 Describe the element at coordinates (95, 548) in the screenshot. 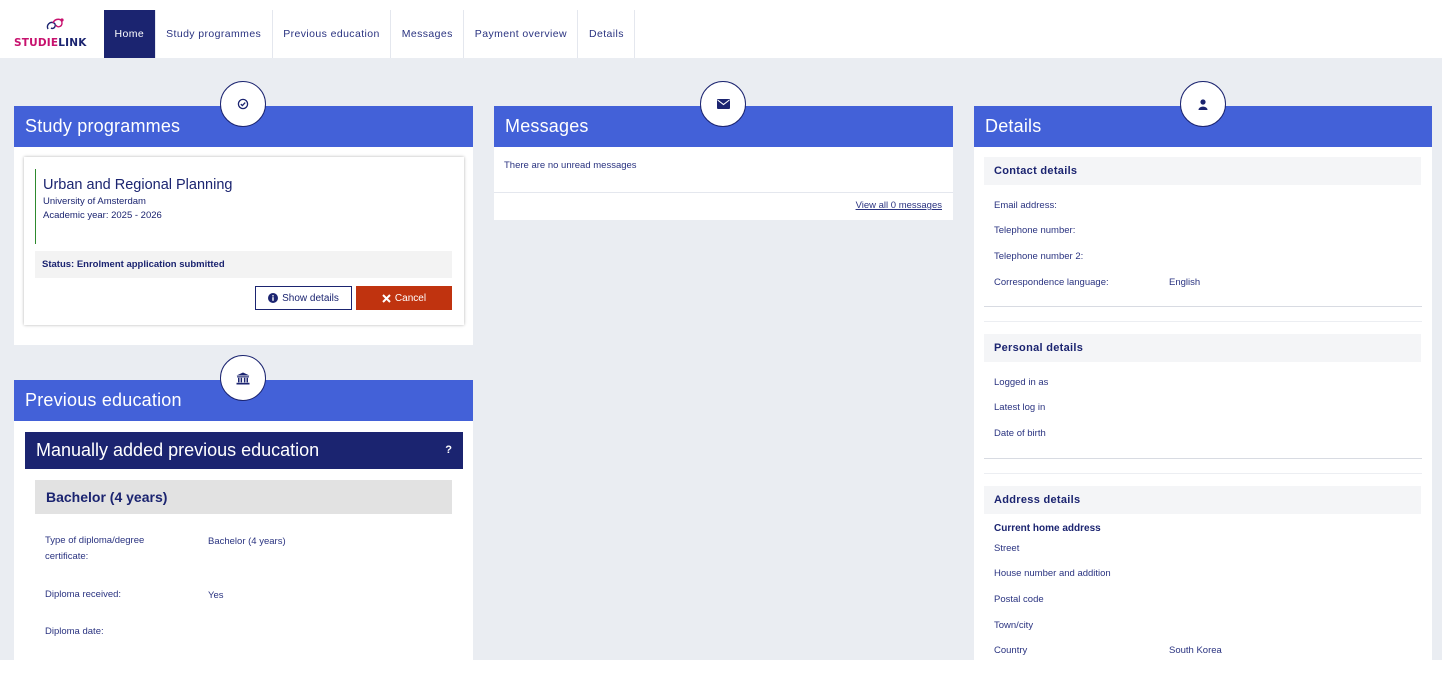

I see `diploma-type-label: Type of diploma/degree certificate:` at that location.